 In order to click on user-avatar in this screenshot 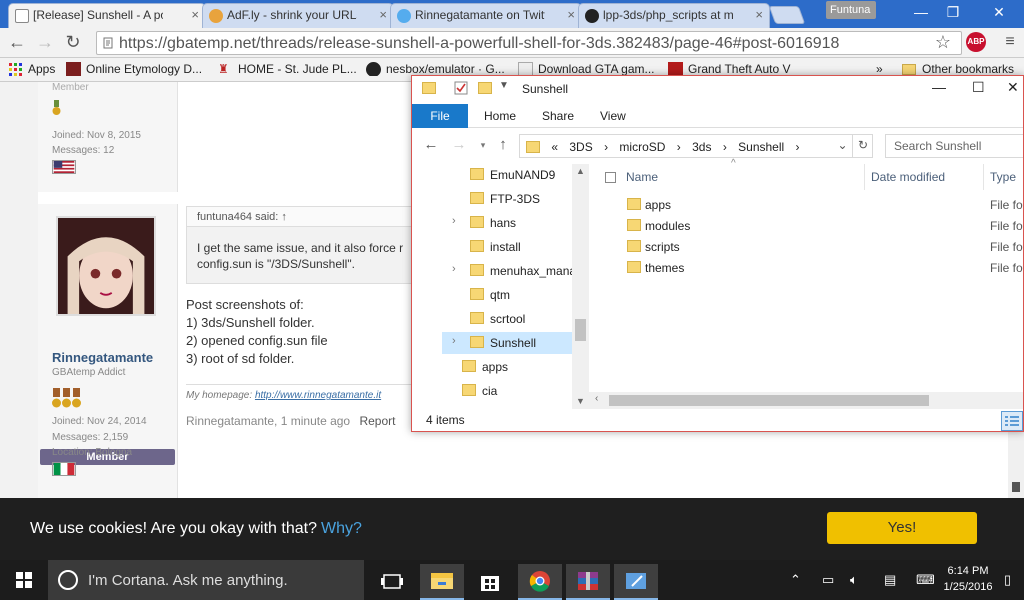, I will do `click(106, 266)`.